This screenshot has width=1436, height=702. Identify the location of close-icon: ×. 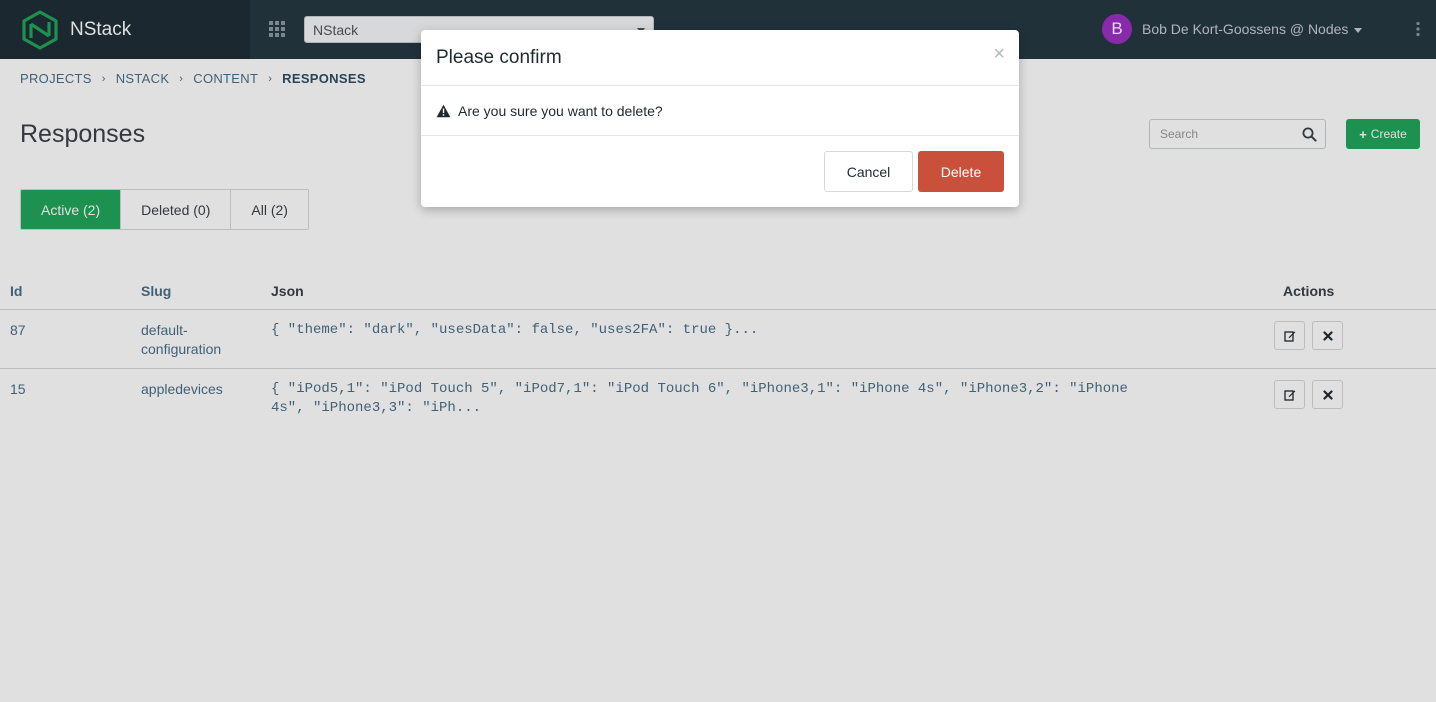
(999, 54).